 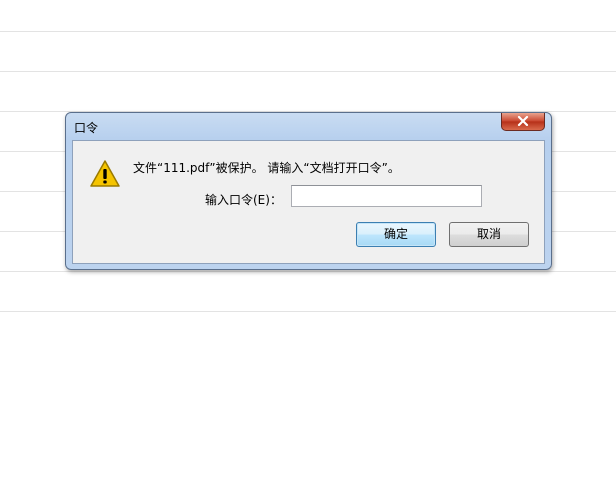 What do you see at coordinates (396, 234) in the screenshot?
I see `ok-button: 确定` at bounding box center [396, 234].